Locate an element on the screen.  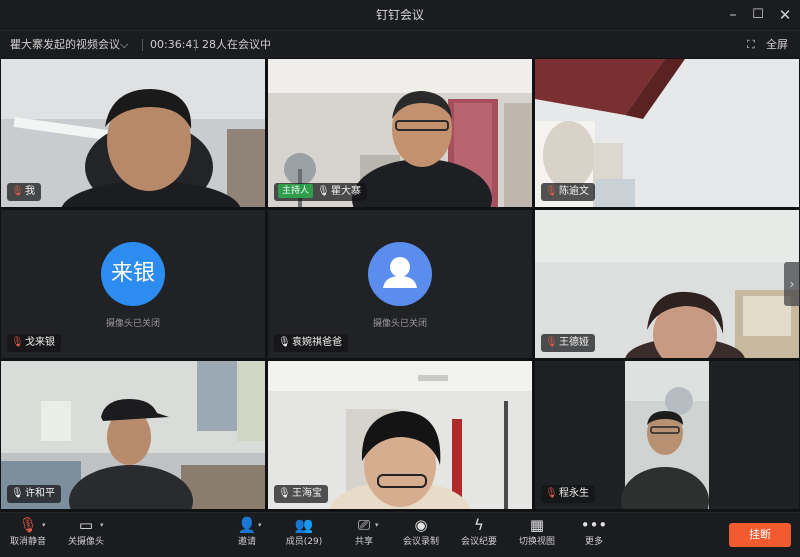
members-button: 👥 成员(29) is located at coordinates (304, 535).